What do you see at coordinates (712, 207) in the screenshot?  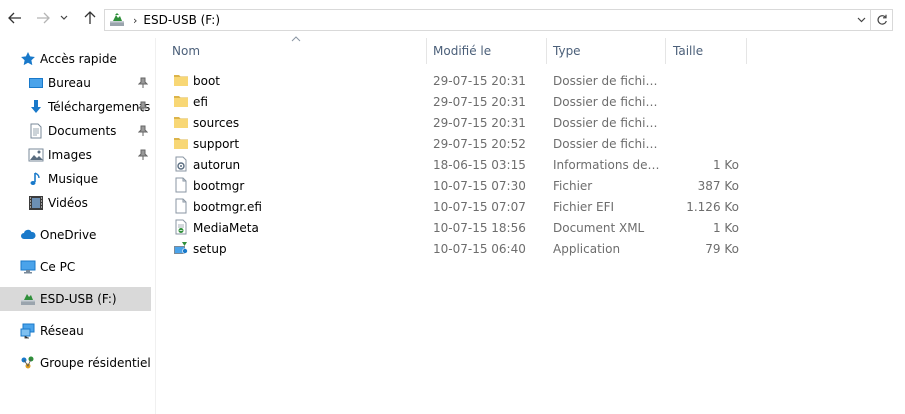 I see `file-size: 1.126 Ko` at bounding box center [712, 207].